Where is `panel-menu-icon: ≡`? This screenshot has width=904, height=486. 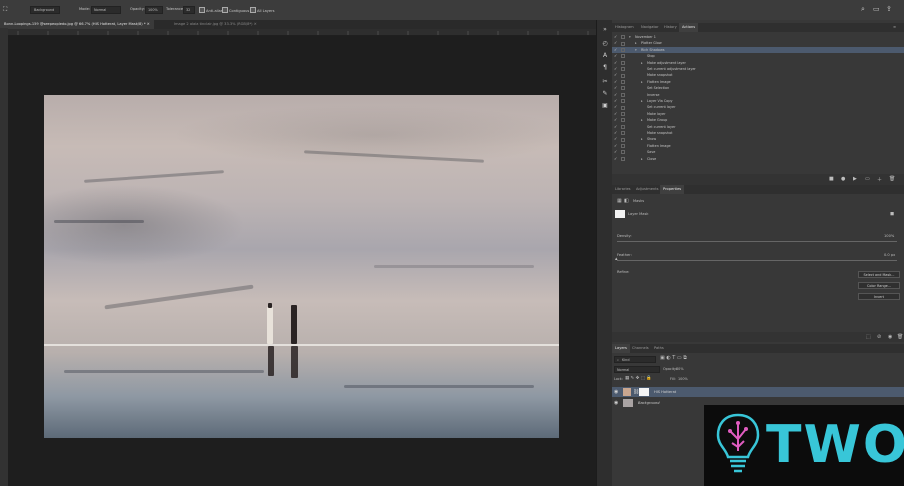
panel-menu-icon: ≡ is located at coordinates (894, 27).